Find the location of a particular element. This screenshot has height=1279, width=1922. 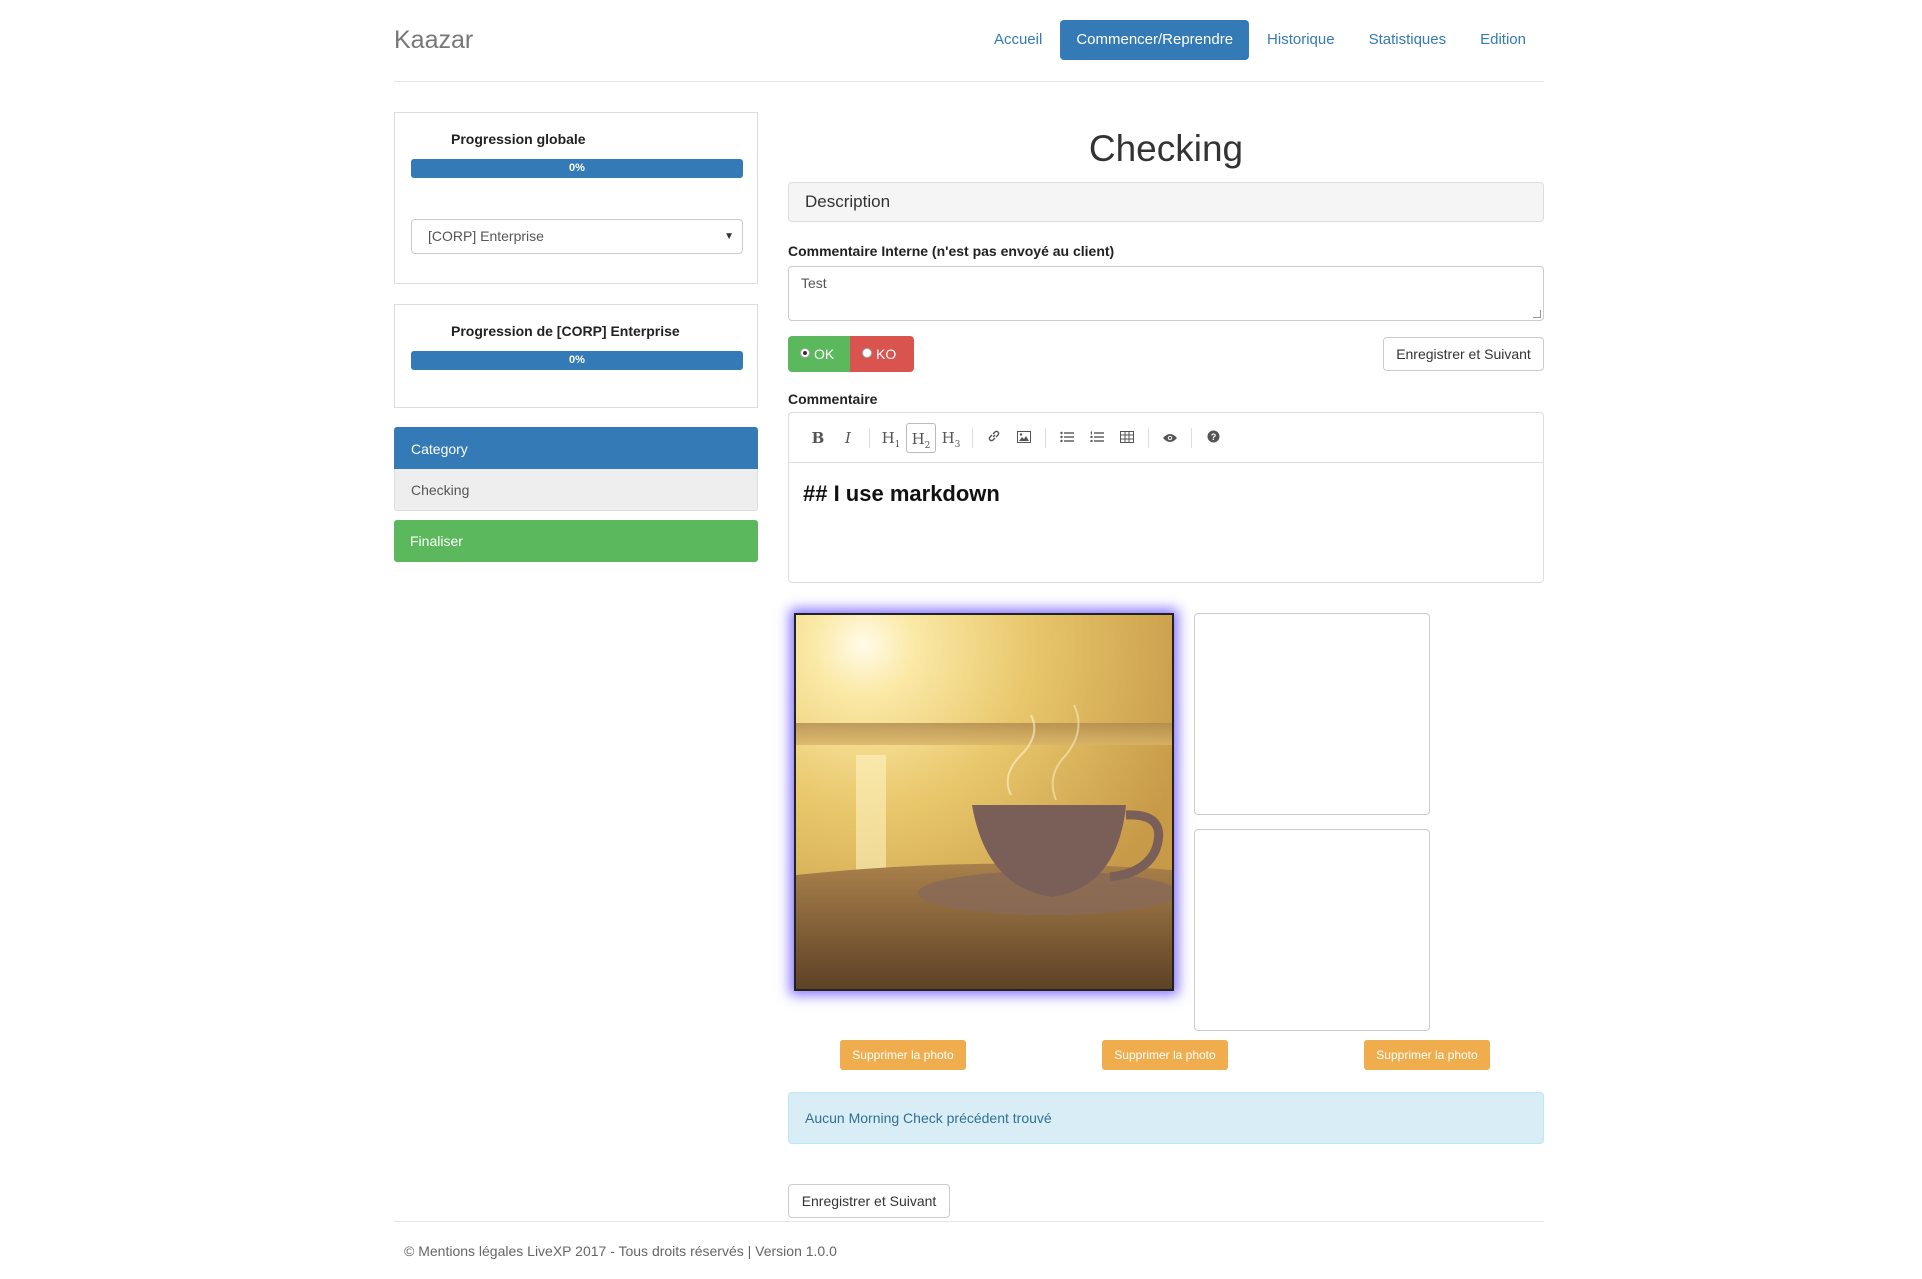

ko-radio-button: KO is located at coordinates (882, 354).